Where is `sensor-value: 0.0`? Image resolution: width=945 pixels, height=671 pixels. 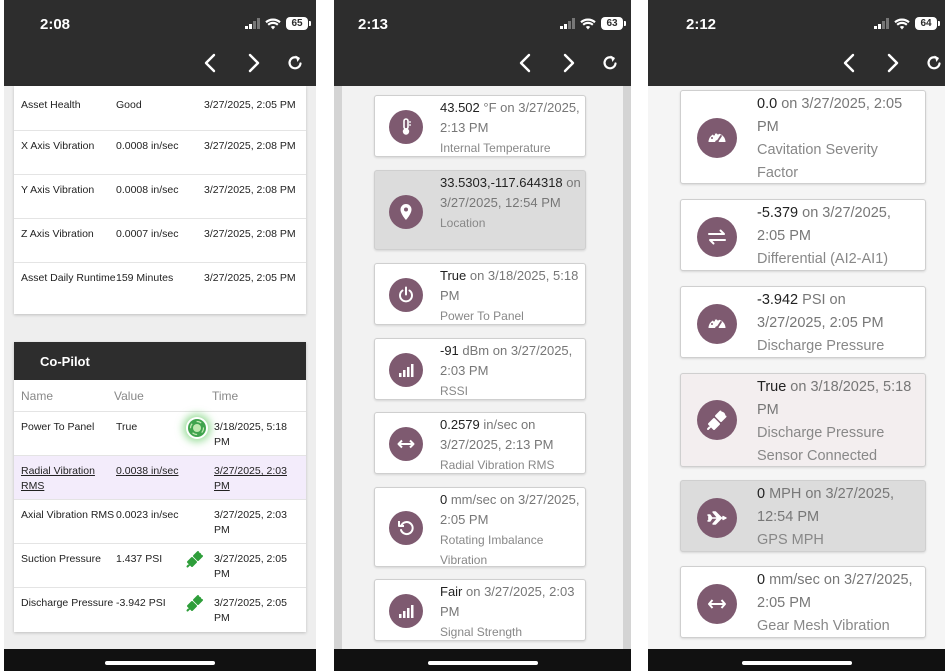
sensor-value: 0.0 is located at coordinates (767, 104).